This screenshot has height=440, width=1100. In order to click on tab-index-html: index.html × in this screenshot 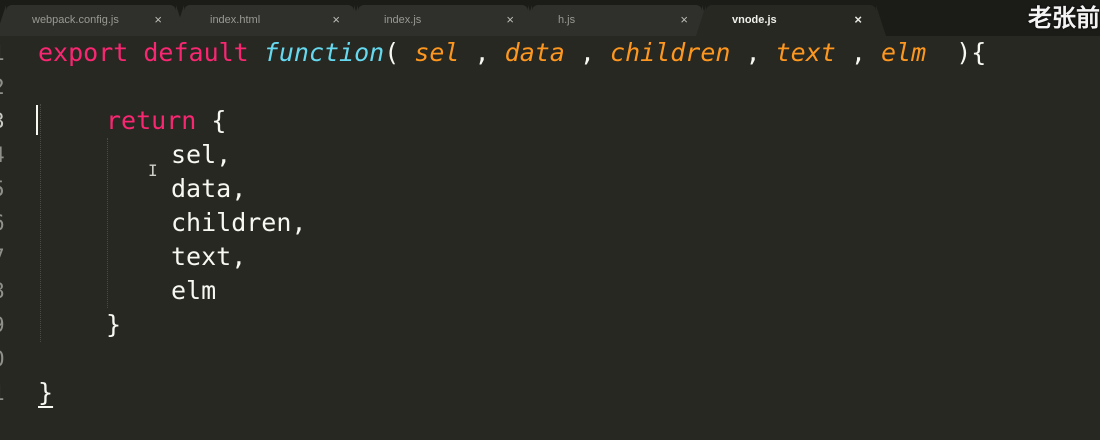, I will do `click(269, 20)`.